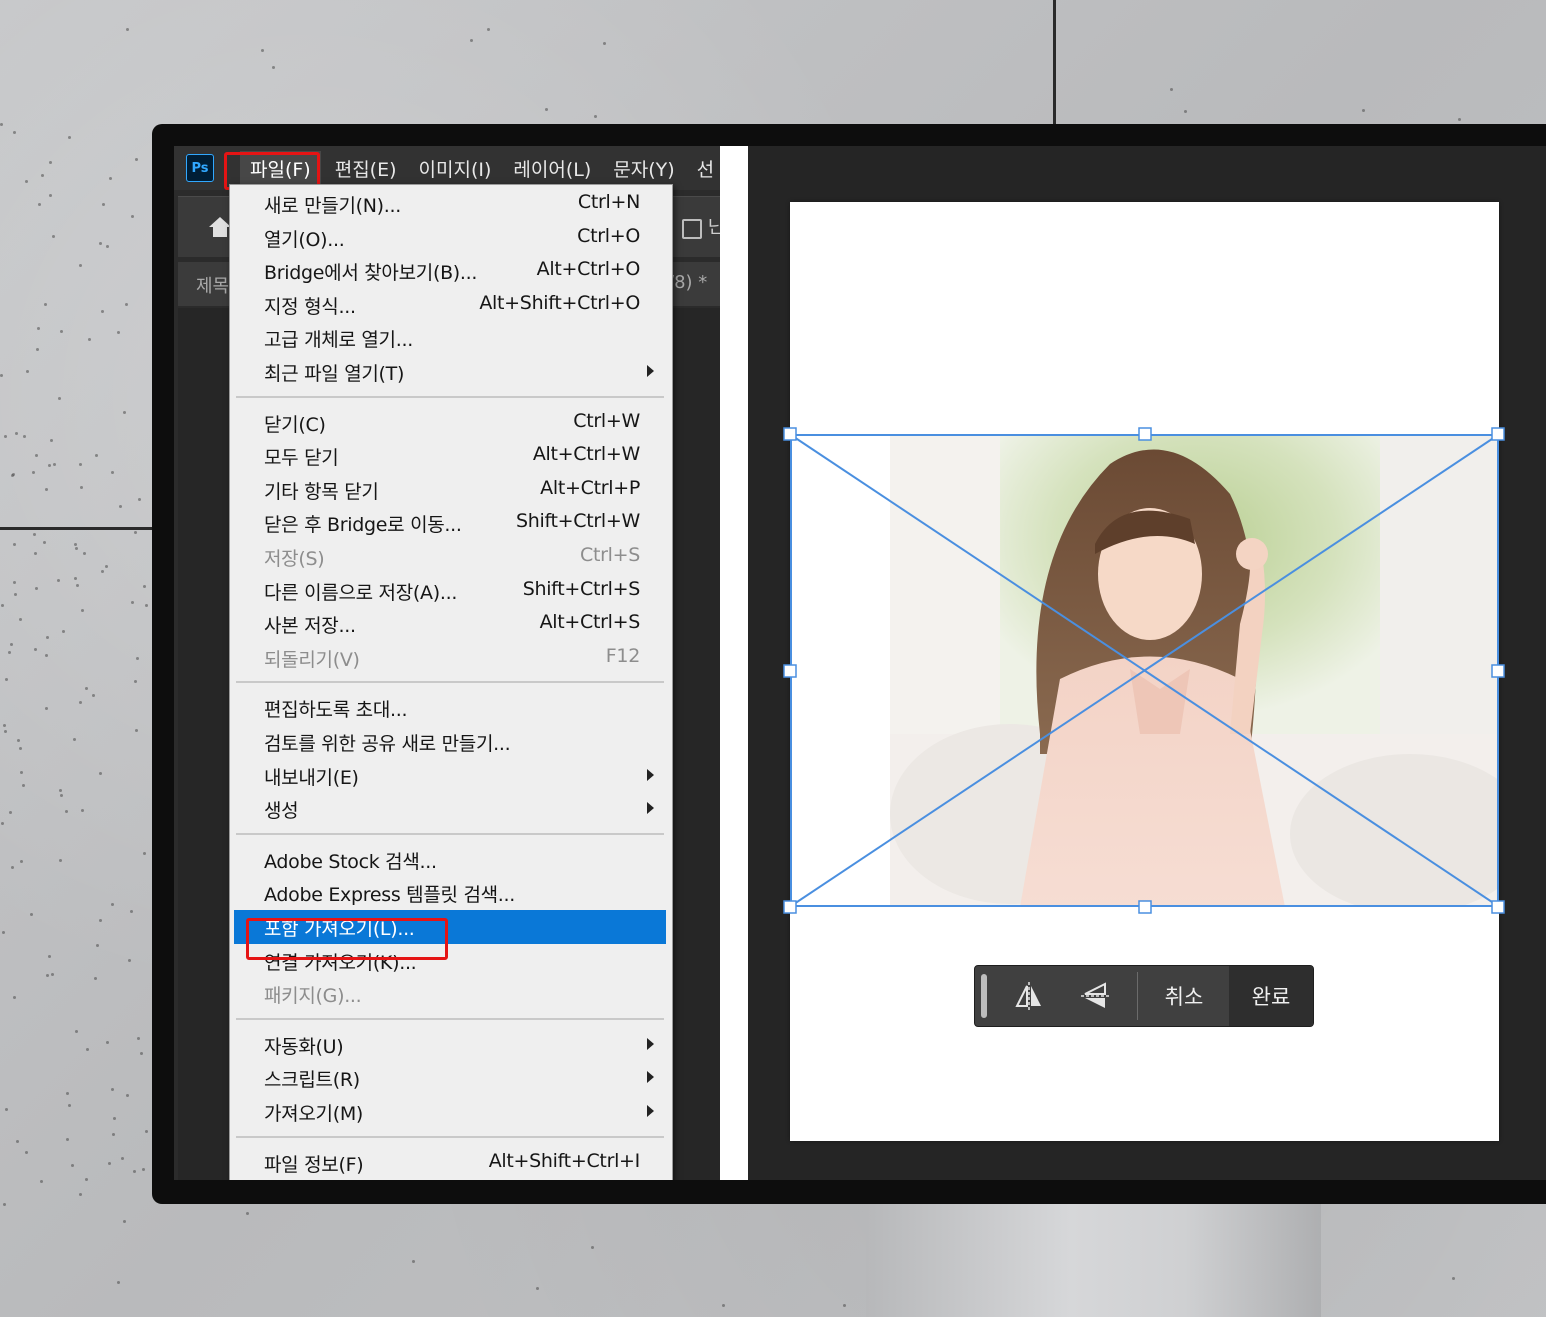 The height and width of the screenshot is (1317, 1546). Describe the element at coordinates (450, 305) in the screenshot. I see `file-menu-item: 지정 형식... Alt+Shift+Ctrl+O` at that location.